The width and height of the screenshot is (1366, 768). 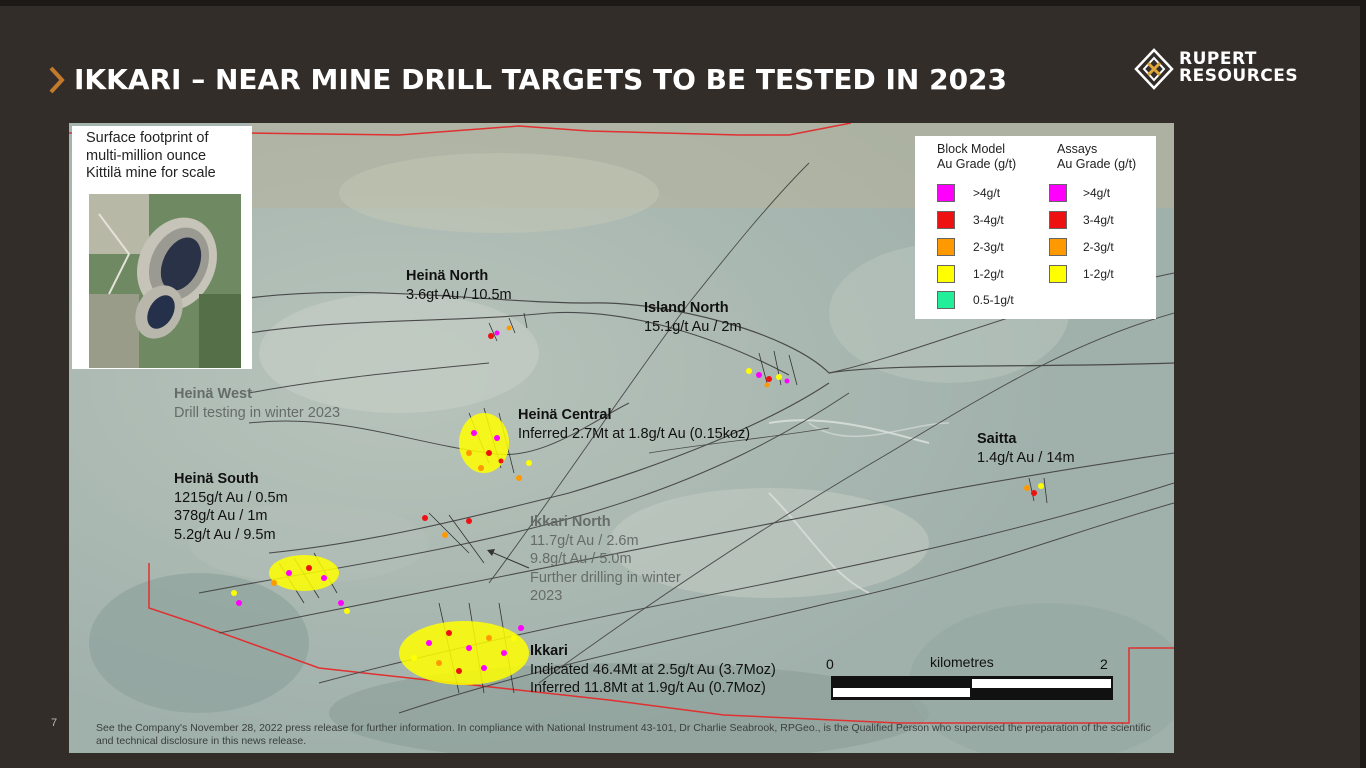 I want to click on scale-start-label: 0, so click(x=830, y=664).